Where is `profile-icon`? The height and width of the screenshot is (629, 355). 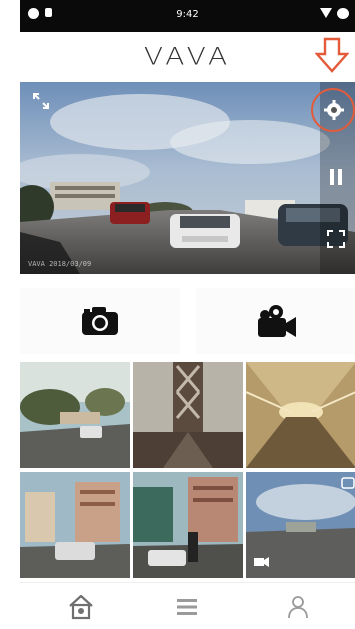
profile-icon is located at coordinates (298, 607).